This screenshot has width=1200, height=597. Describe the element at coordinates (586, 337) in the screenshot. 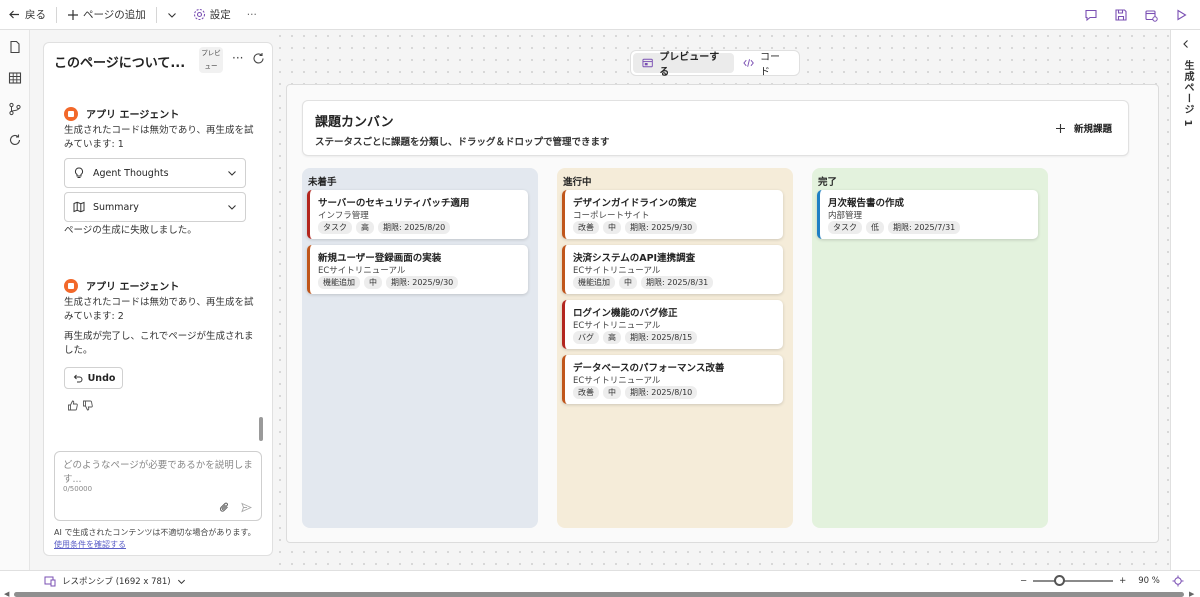

I see `type-tag: バグ` at that location.